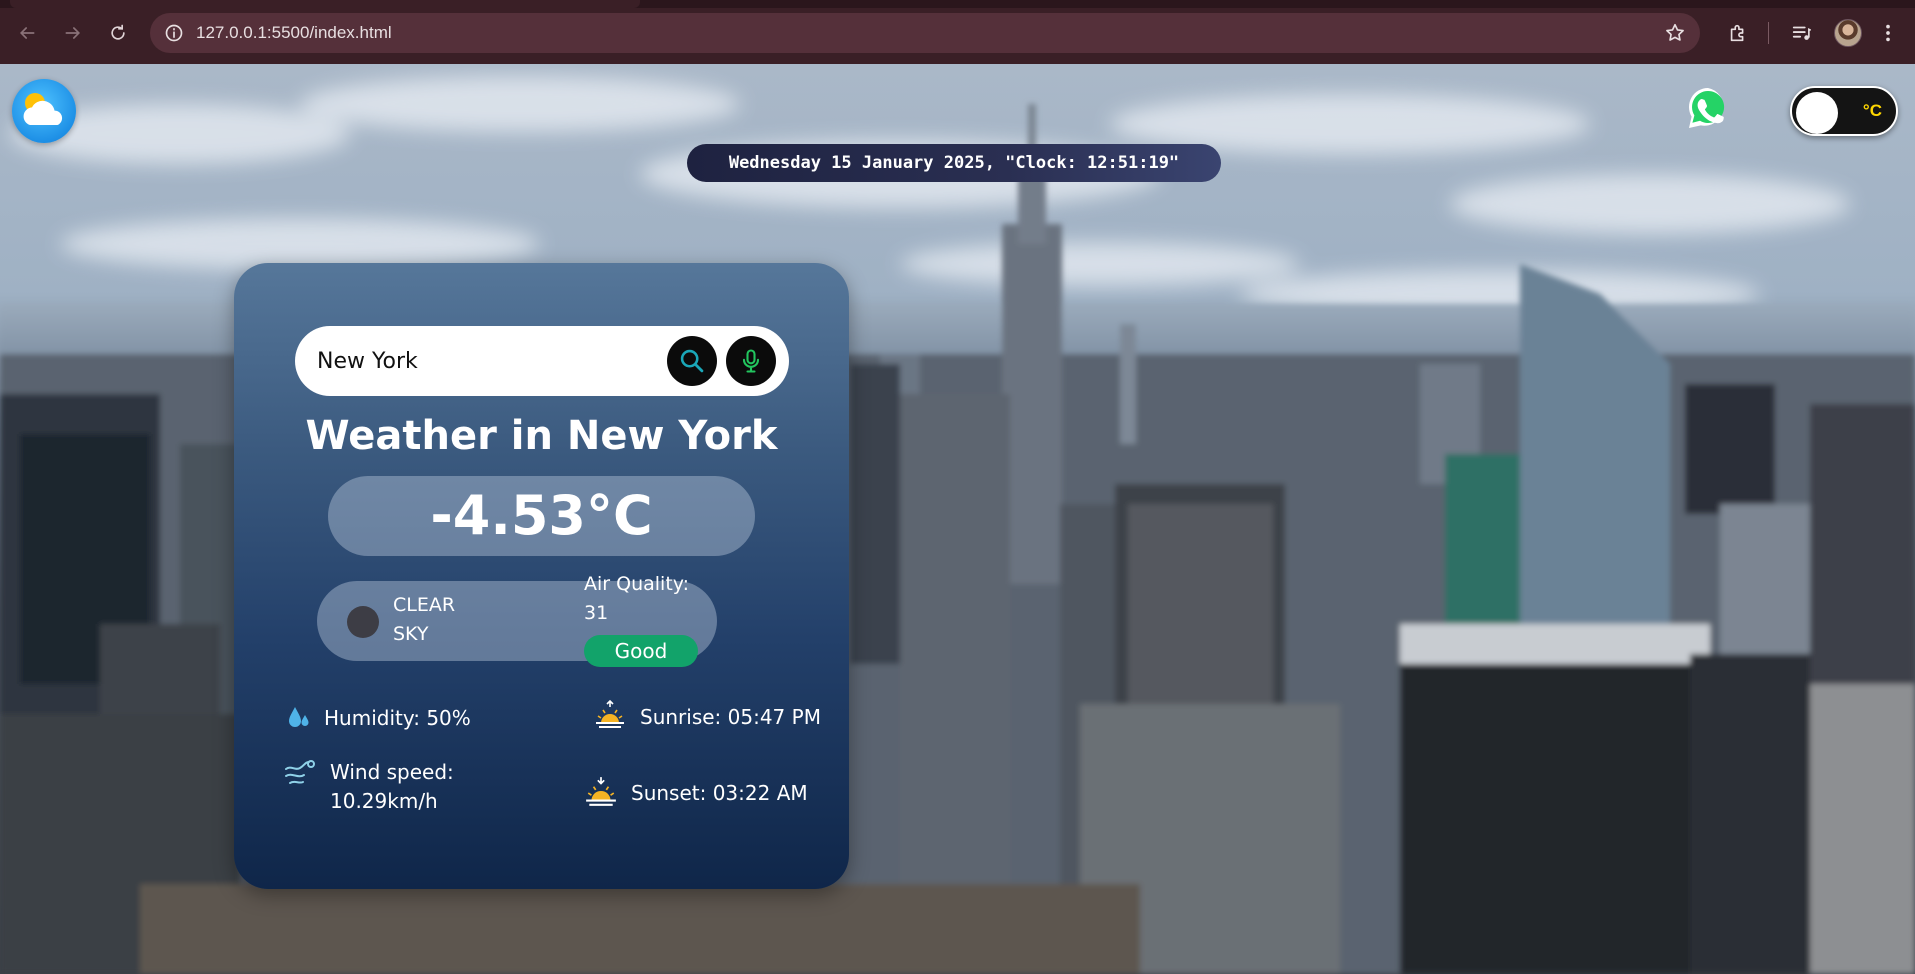  I want to click on browser-menu-button, so click(1888, 33).